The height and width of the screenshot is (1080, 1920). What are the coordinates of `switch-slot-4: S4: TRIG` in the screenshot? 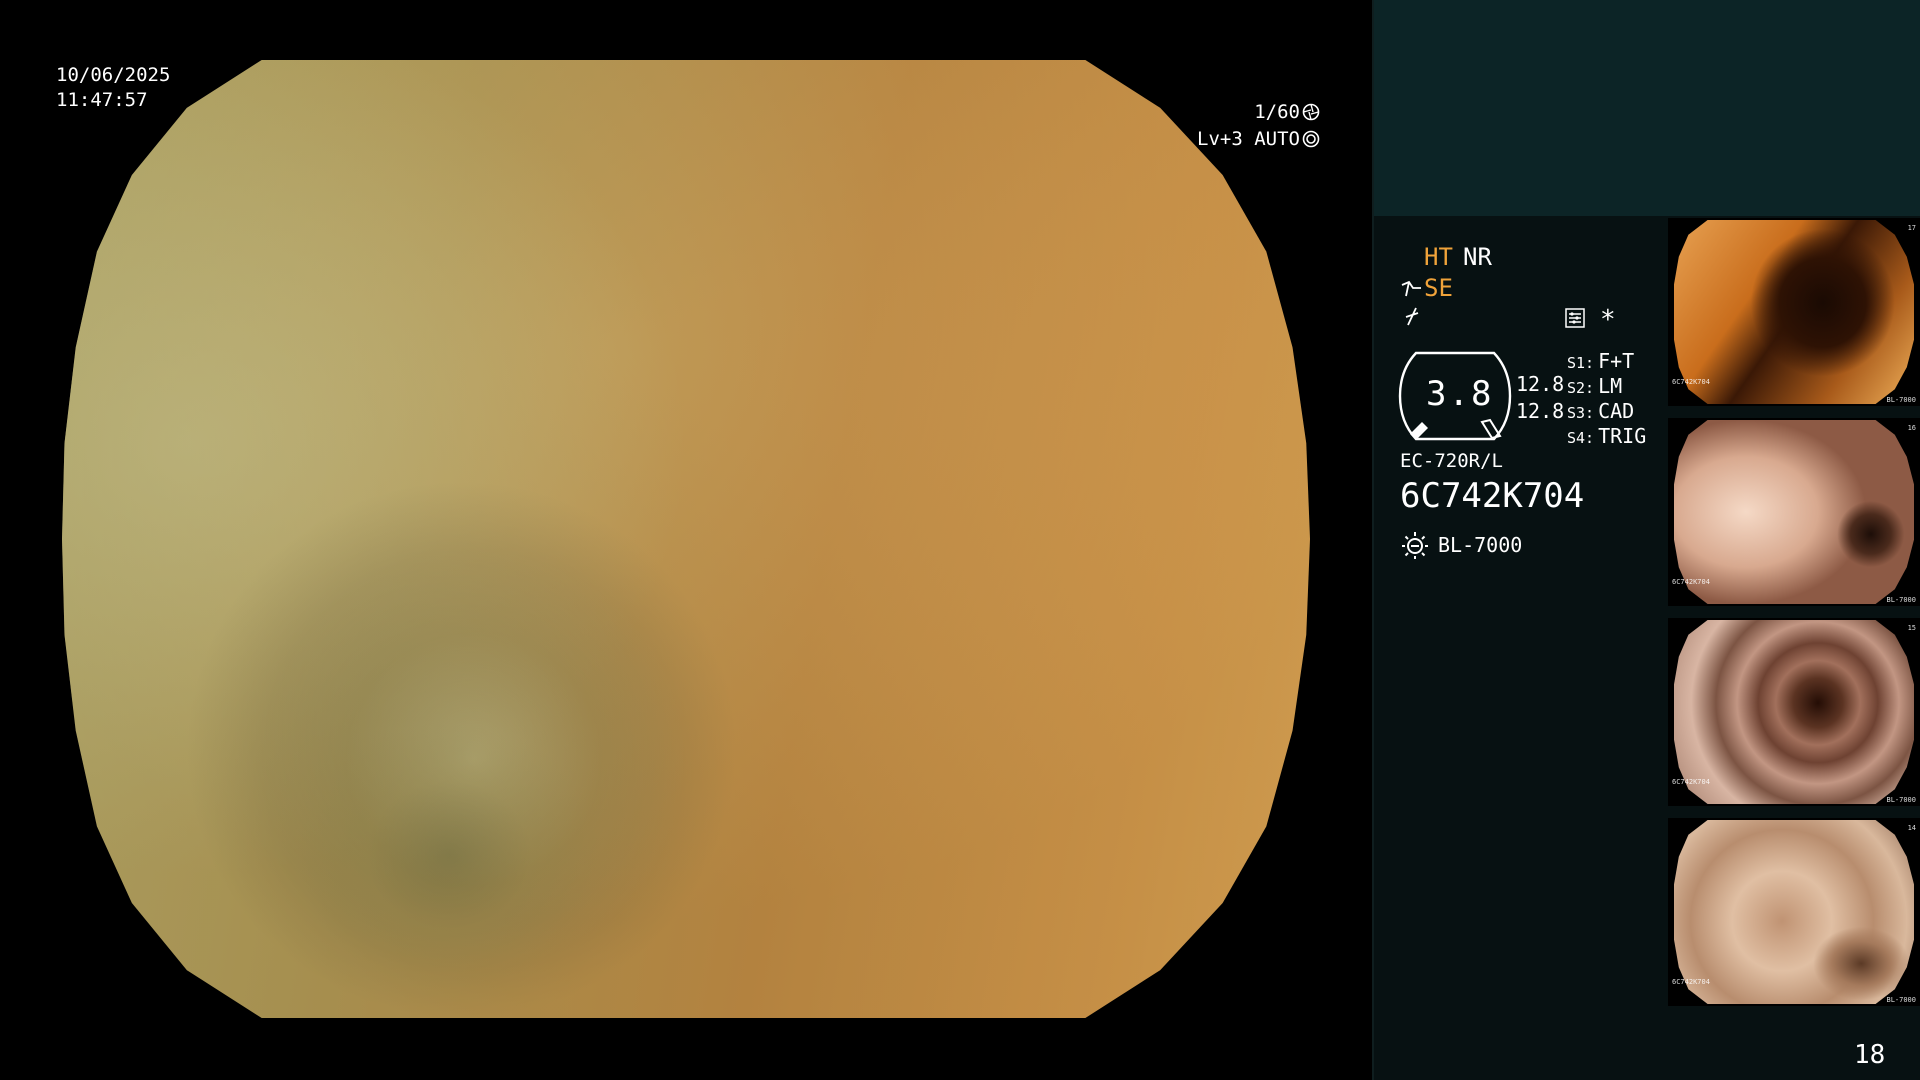 It's located at (1606, 436).